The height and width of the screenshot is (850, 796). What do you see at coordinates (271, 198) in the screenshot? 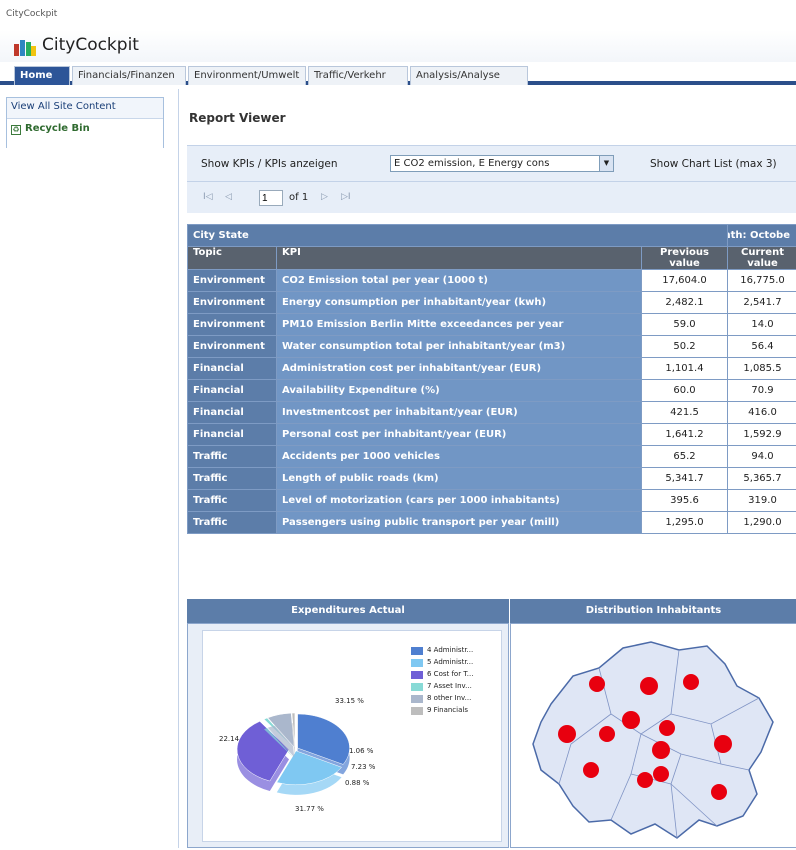
I see `page-number-input` at bounding box center [271, 198].